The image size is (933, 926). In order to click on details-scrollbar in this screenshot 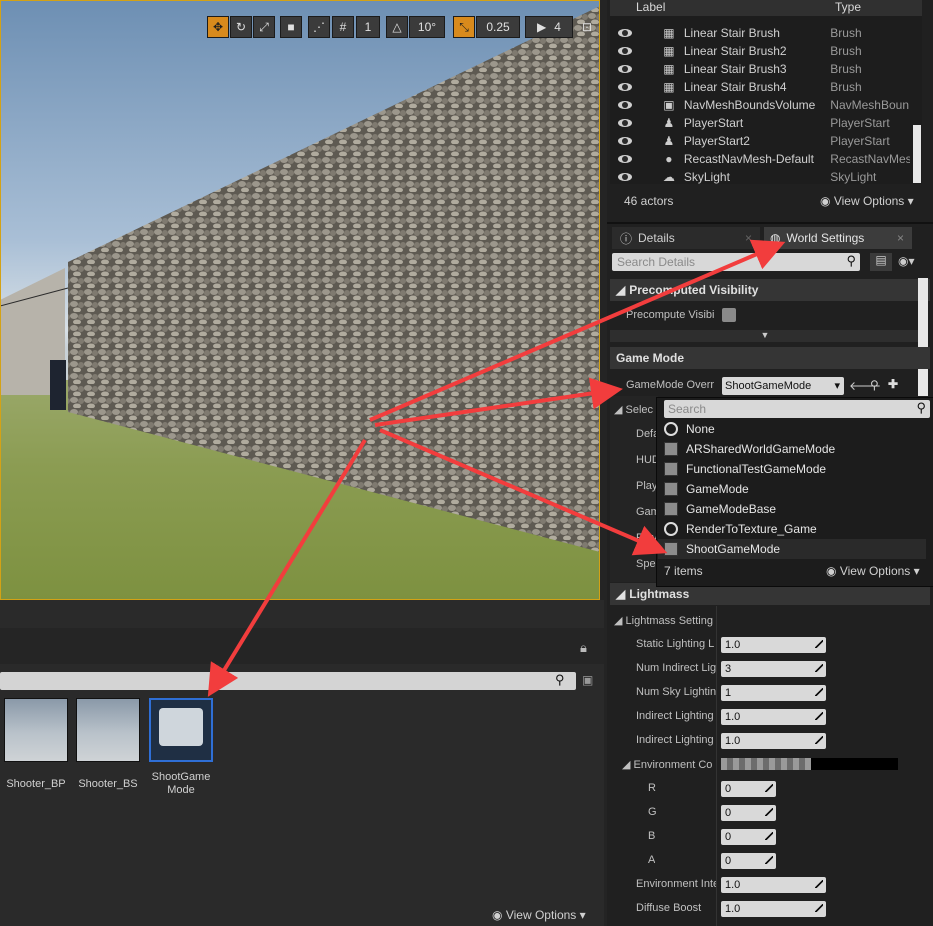, I will do `click(923, 337)`.